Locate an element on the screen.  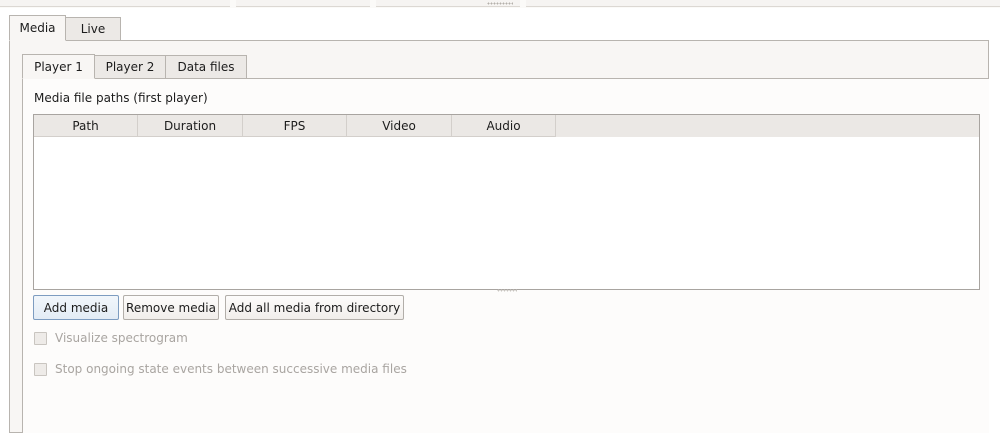
media-file-paths-label: Media file paths (first player) is located at coordinates (121, 98).